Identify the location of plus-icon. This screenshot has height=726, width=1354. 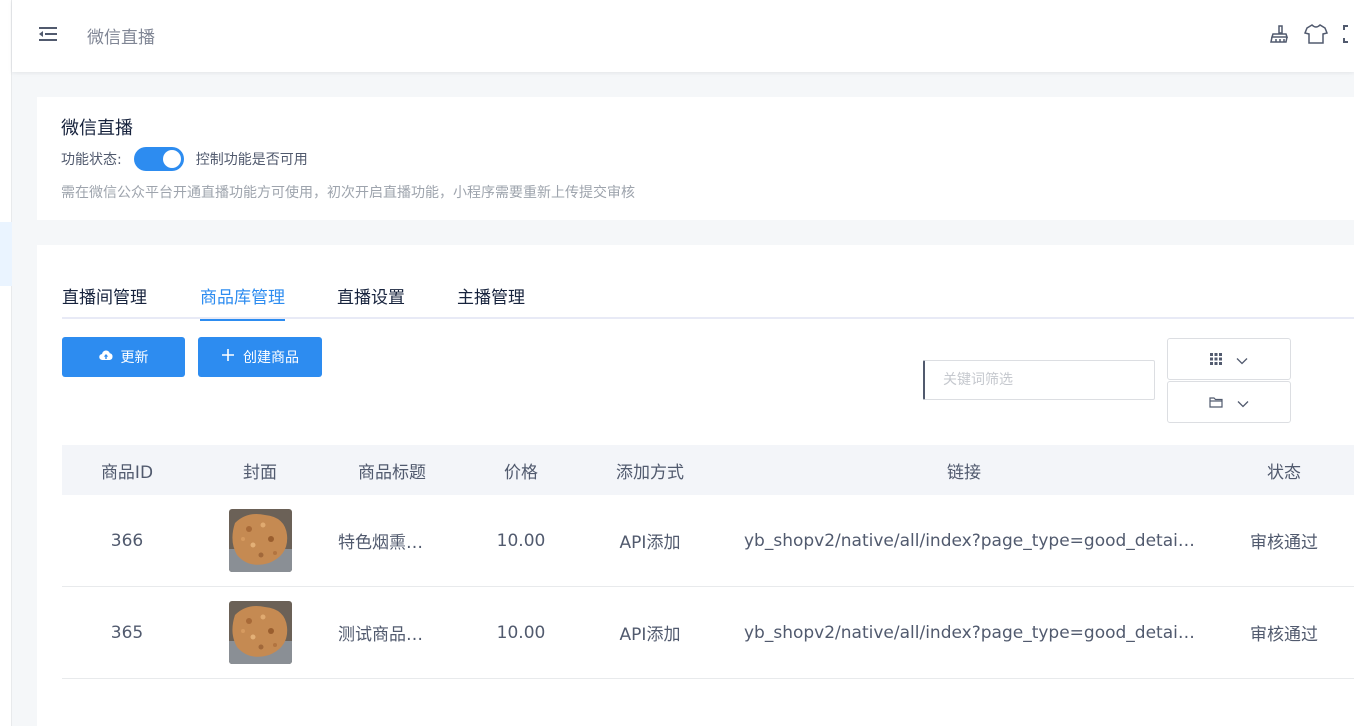
(228, 357).